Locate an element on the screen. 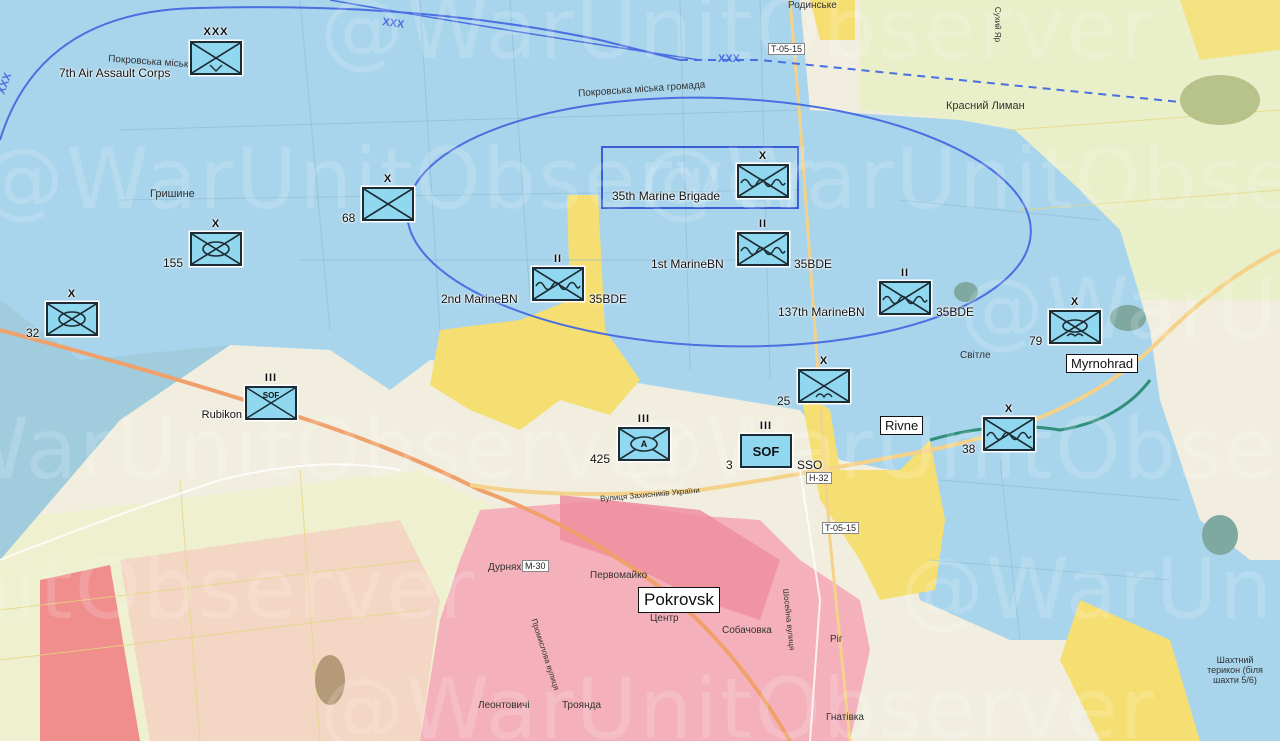 The width and height of the screenshot is (1280, 741). city-label-rivne: Rivne is located at coordinates (902, 425).